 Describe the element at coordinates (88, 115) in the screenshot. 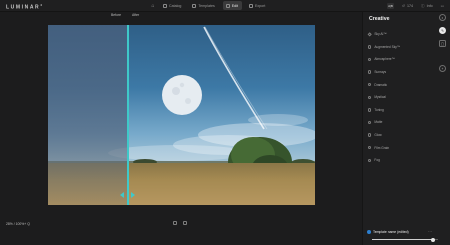

I see `before-preview` at that location.